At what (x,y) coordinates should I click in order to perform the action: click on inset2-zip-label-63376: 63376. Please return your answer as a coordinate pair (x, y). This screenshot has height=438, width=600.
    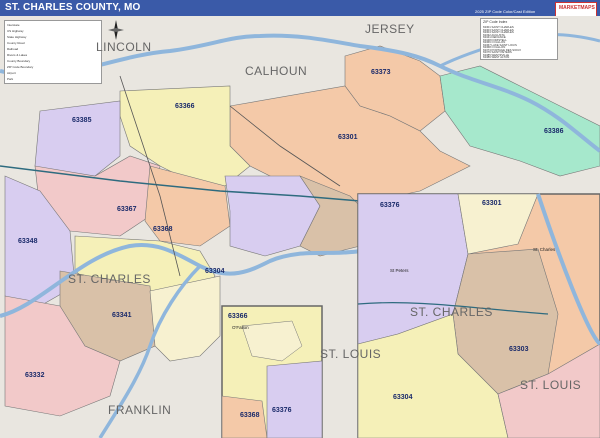
    Looking at the image, I should click on (390, 205).